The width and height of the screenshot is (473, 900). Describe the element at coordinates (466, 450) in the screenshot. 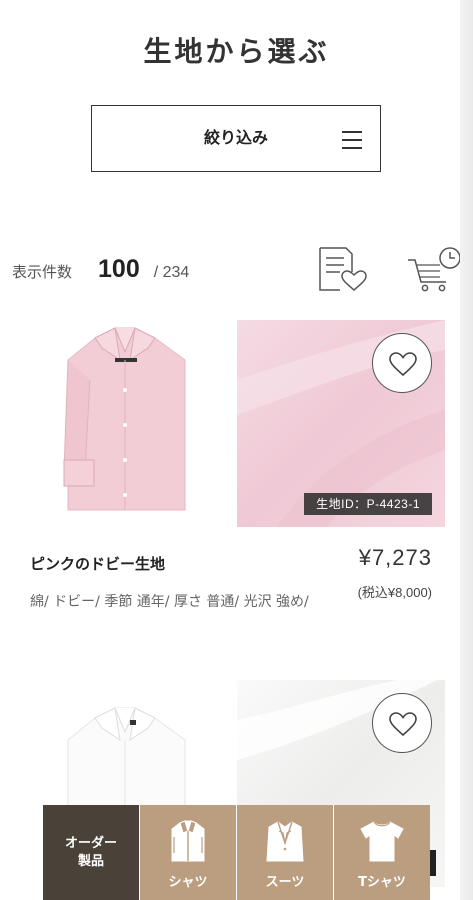

I see `window-edge` at that location.